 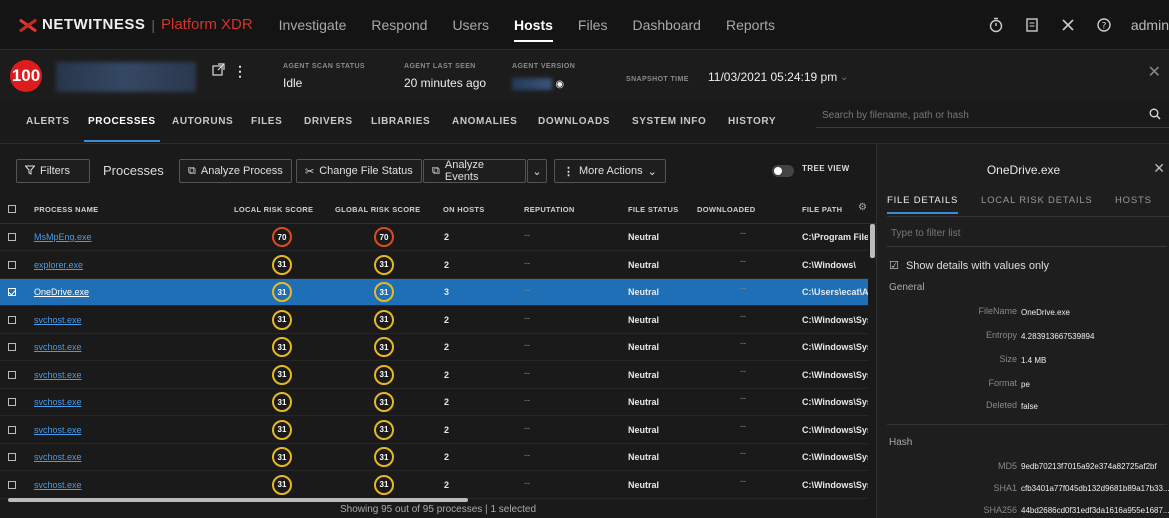 I want to click on tab-libraries: LIBRARIES, so click(x=400, y=121).